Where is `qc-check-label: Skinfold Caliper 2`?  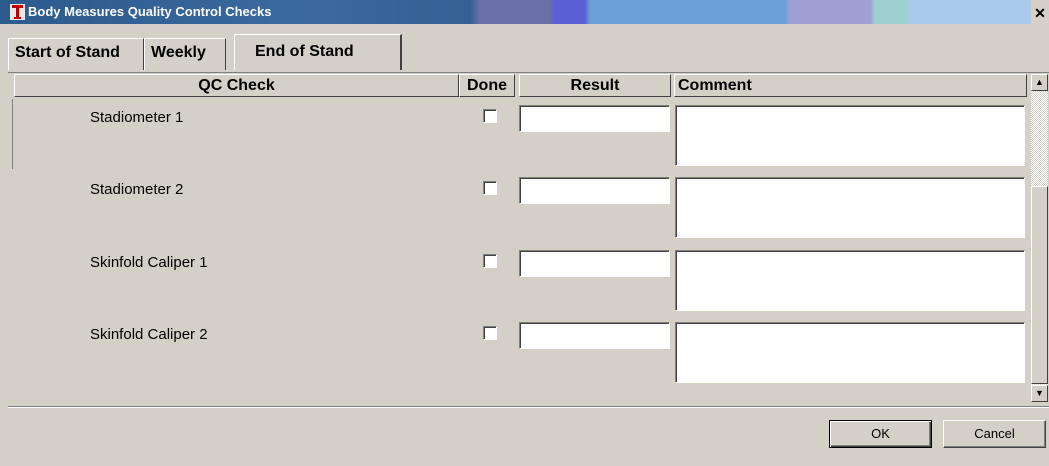 qc-check-label: Skinfold Caliper 2 is located at coordinates (149, 334).